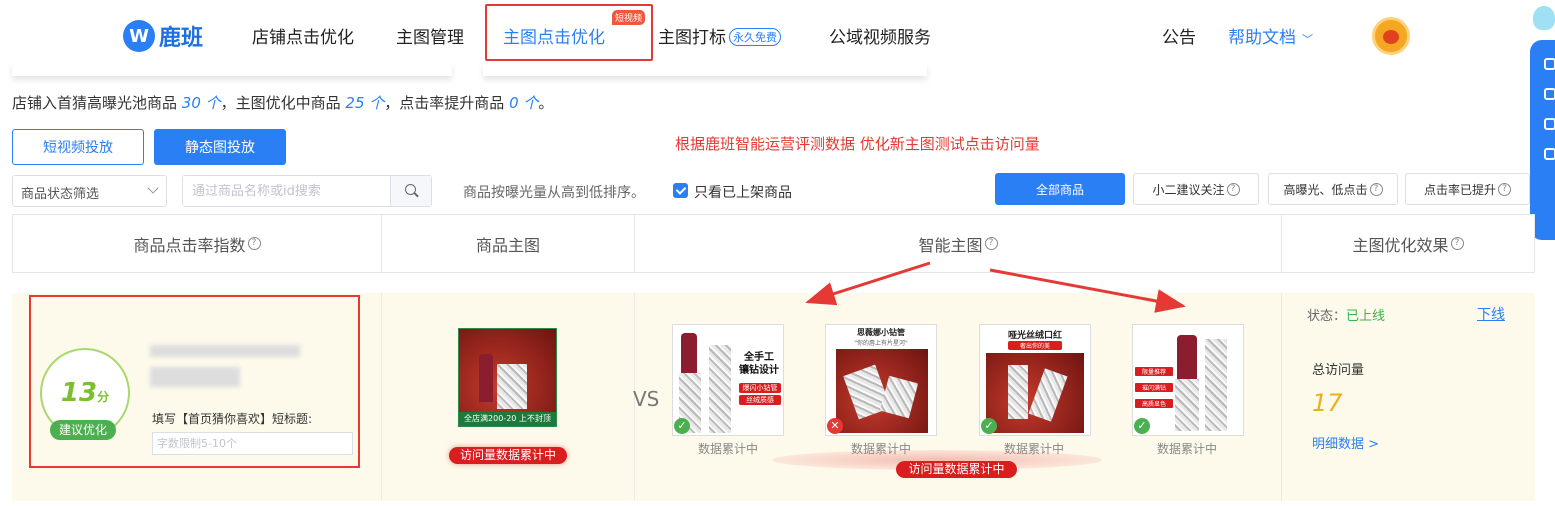  What do you see at coordinates (868, 283) in the screenshot?
I see `arrow-left` at bounding box center [868, 283].